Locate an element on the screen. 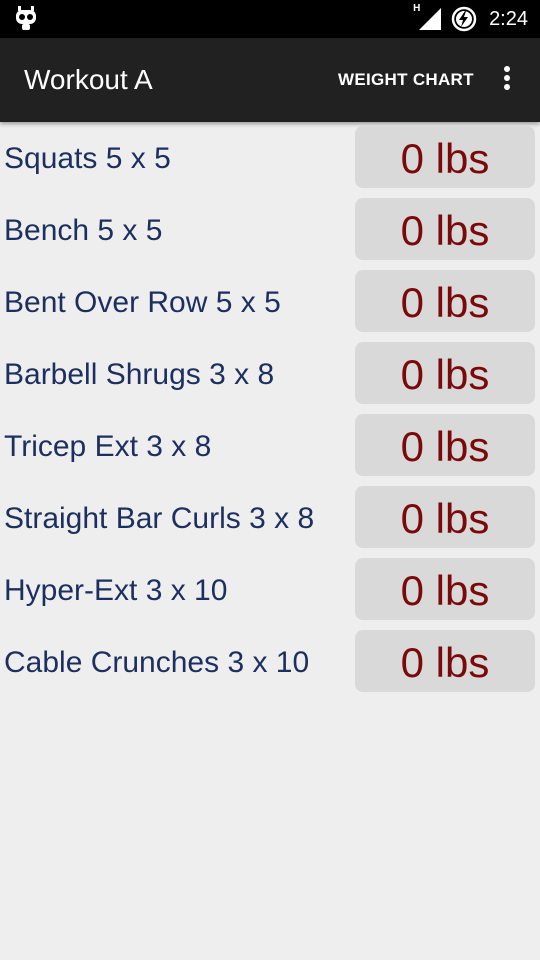 This screenshot has height=960, width=540. signal-icon: H is located at coordinates (427, 17).